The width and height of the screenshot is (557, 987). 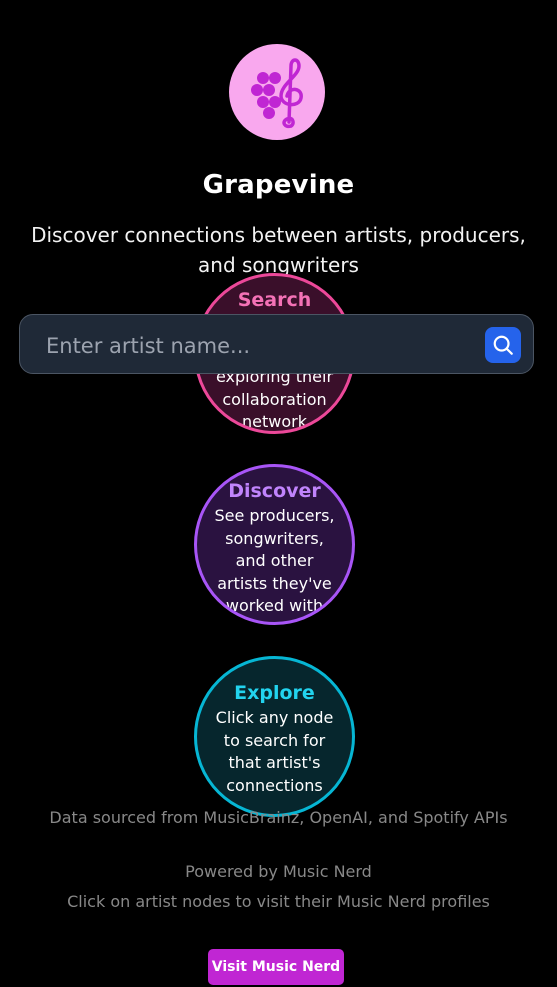 What do you see at coordinates (274, 491) in the screenshot?
I see `step-discover-title: Discover` at bounding box center [274, 491].